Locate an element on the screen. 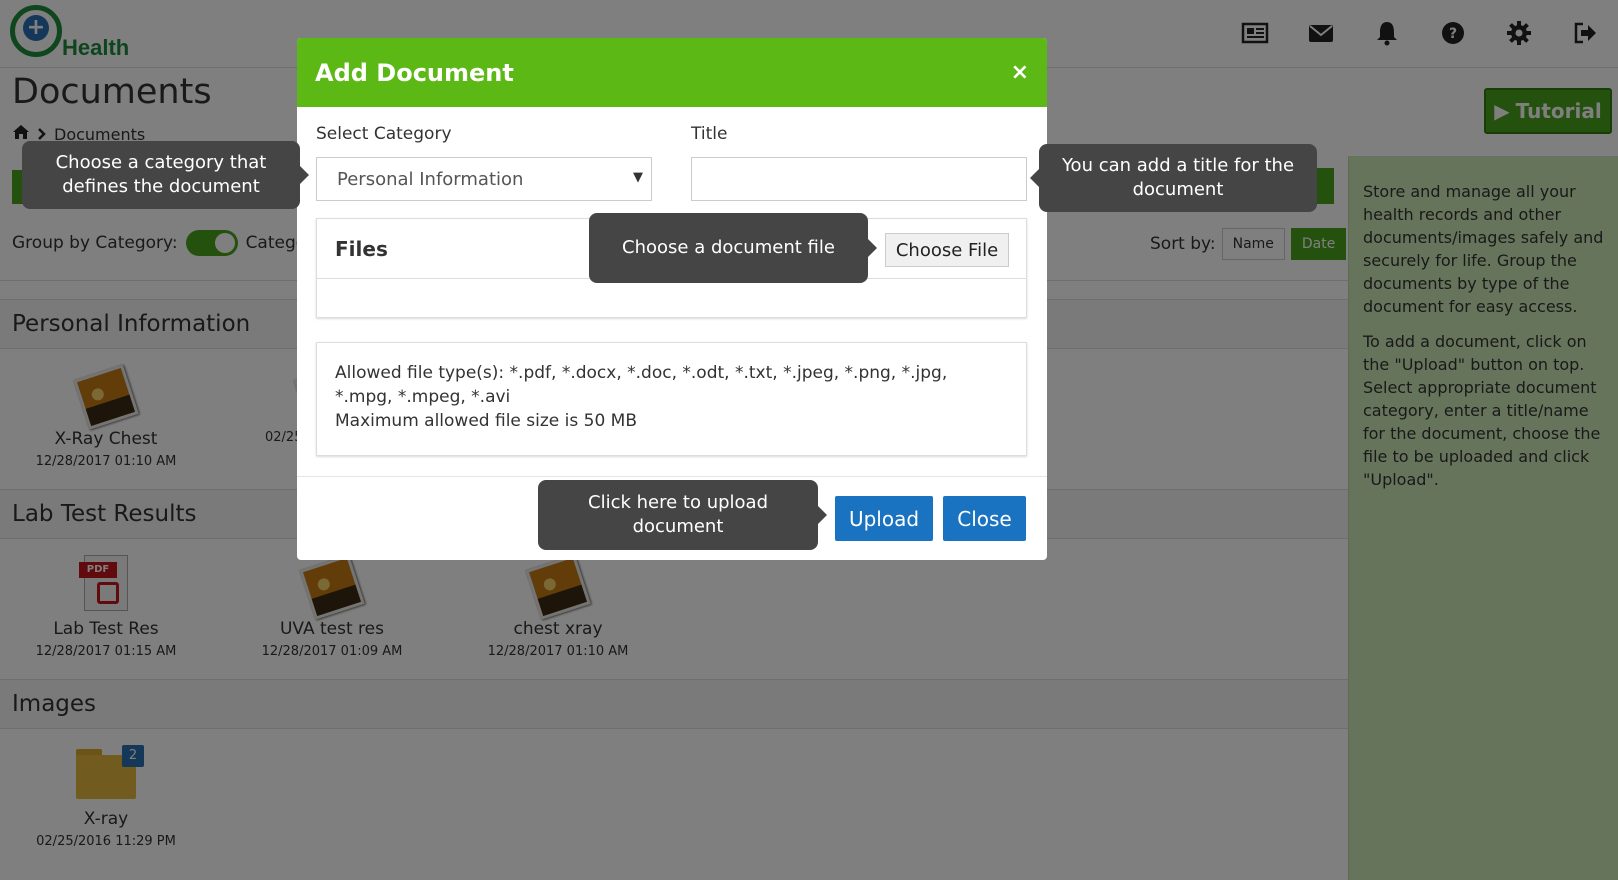 This screenshot has width=1618, height=880. choose-file-button: Choose File is located at coordinates (947, 250).